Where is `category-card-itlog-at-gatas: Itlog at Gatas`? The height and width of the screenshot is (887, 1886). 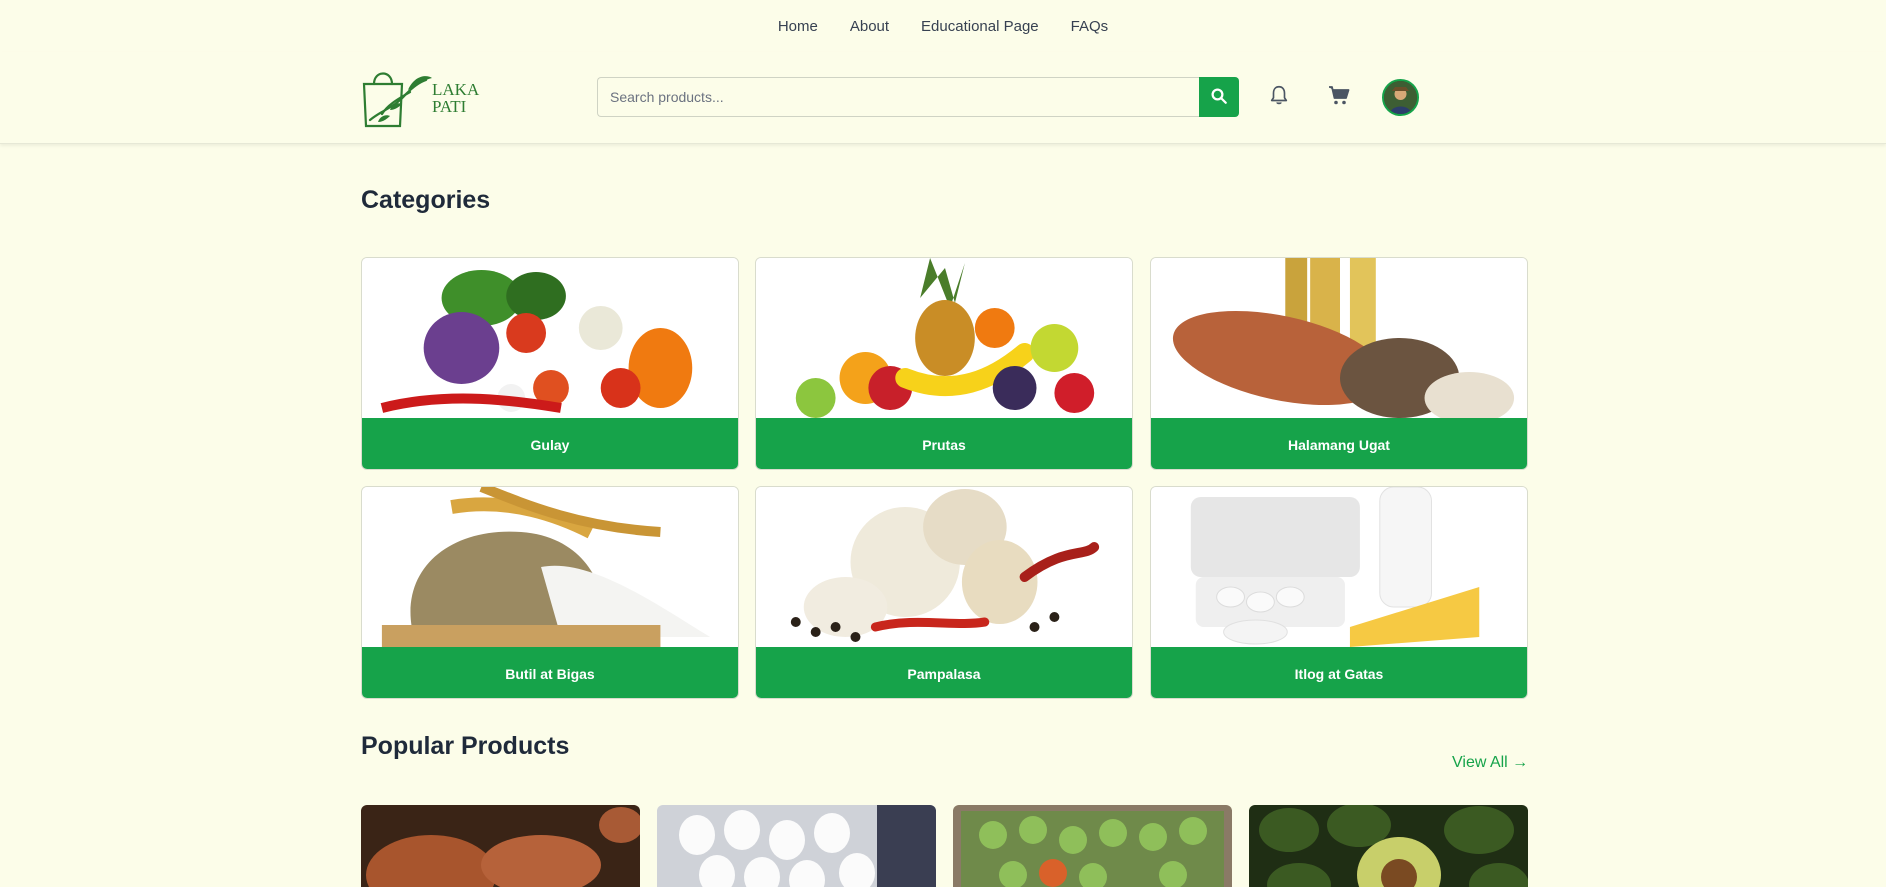 category-card-itlog-at-gatas: Itlog at Gatas is located at coordinates (1339, 592).